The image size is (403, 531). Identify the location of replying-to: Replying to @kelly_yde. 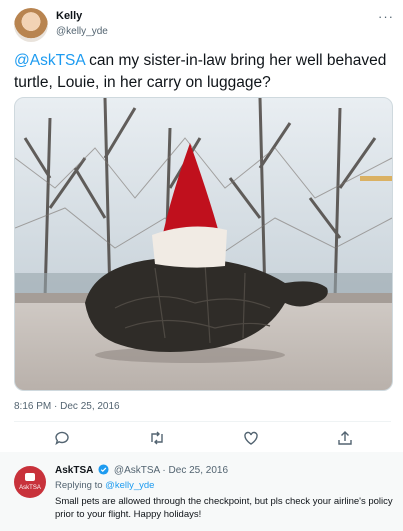
(104, 485).